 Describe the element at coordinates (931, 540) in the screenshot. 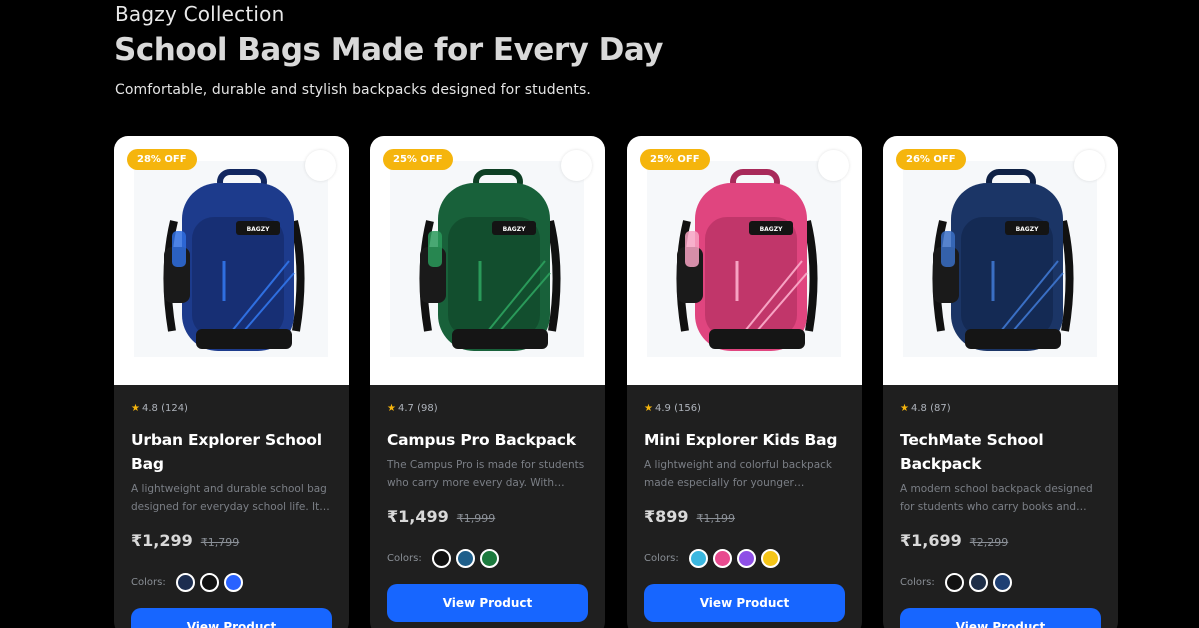

I see `product-price: ₹1,699` at that location.